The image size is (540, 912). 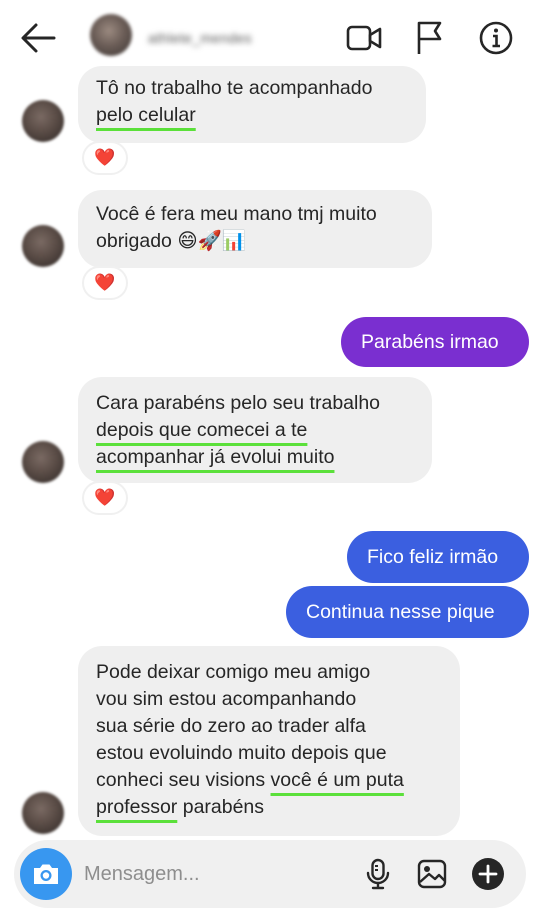 What do you see at coordinates (146, 115) in the screenshot?
I see `message-line: pelo celular` at bounding box center [146, 115].